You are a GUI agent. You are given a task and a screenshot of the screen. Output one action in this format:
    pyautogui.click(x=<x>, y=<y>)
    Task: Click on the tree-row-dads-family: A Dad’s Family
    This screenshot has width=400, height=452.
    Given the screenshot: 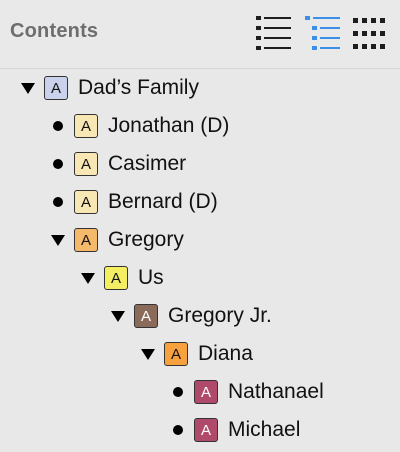 What is the action you would take?
    pyautogui.click(x=108, y=88)
    